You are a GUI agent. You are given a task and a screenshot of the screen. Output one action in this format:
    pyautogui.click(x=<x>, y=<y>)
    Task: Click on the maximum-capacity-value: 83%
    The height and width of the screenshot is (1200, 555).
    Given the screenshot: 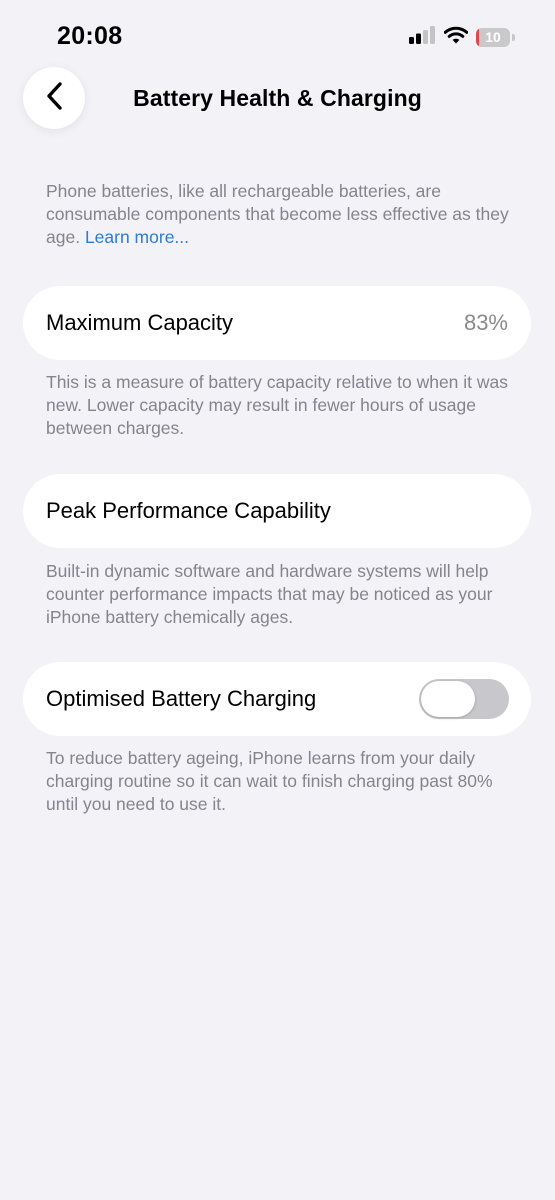 What is the action you would take?
    pyautogui.click(x=485, y=322)
    